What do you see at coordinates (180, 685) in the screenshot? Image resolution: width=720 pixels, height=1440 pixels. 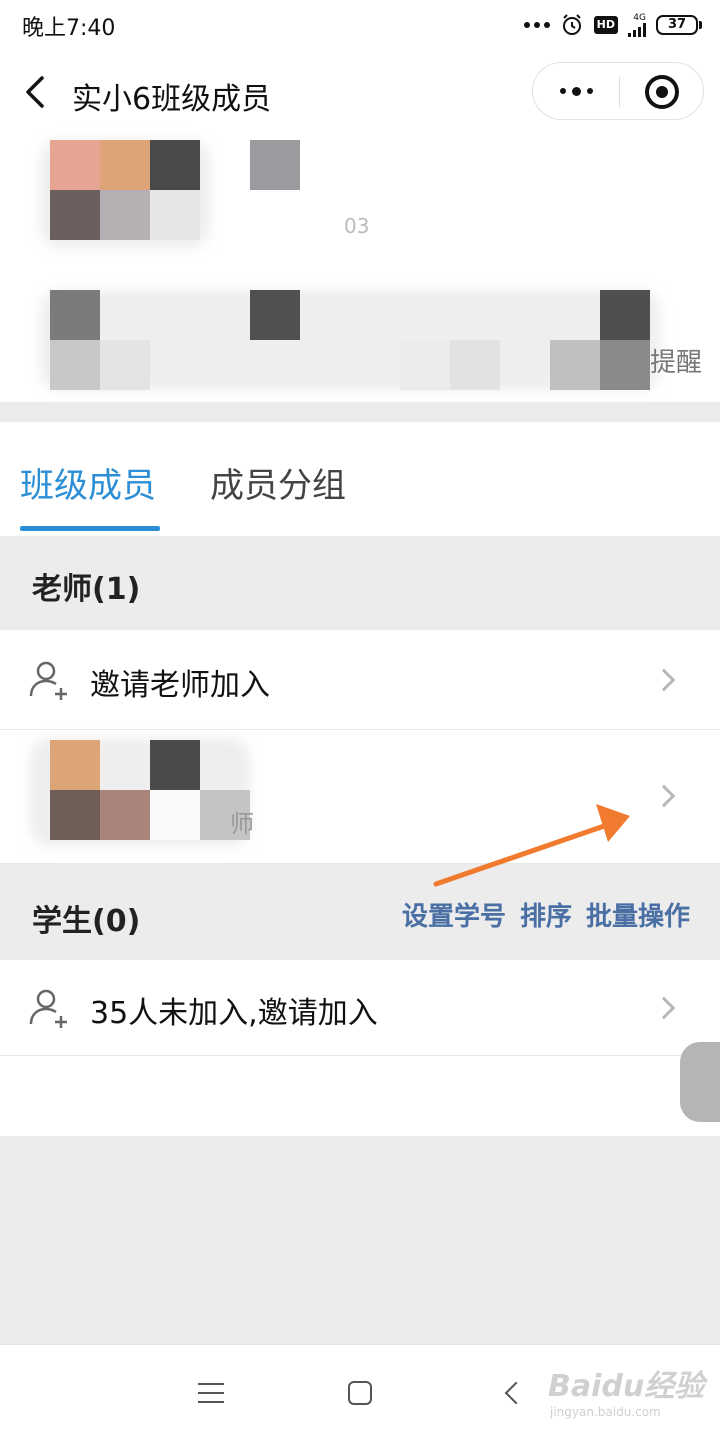 I see `invite-teacher-label: 邀请老师加入` at bounding box center [180, 685].